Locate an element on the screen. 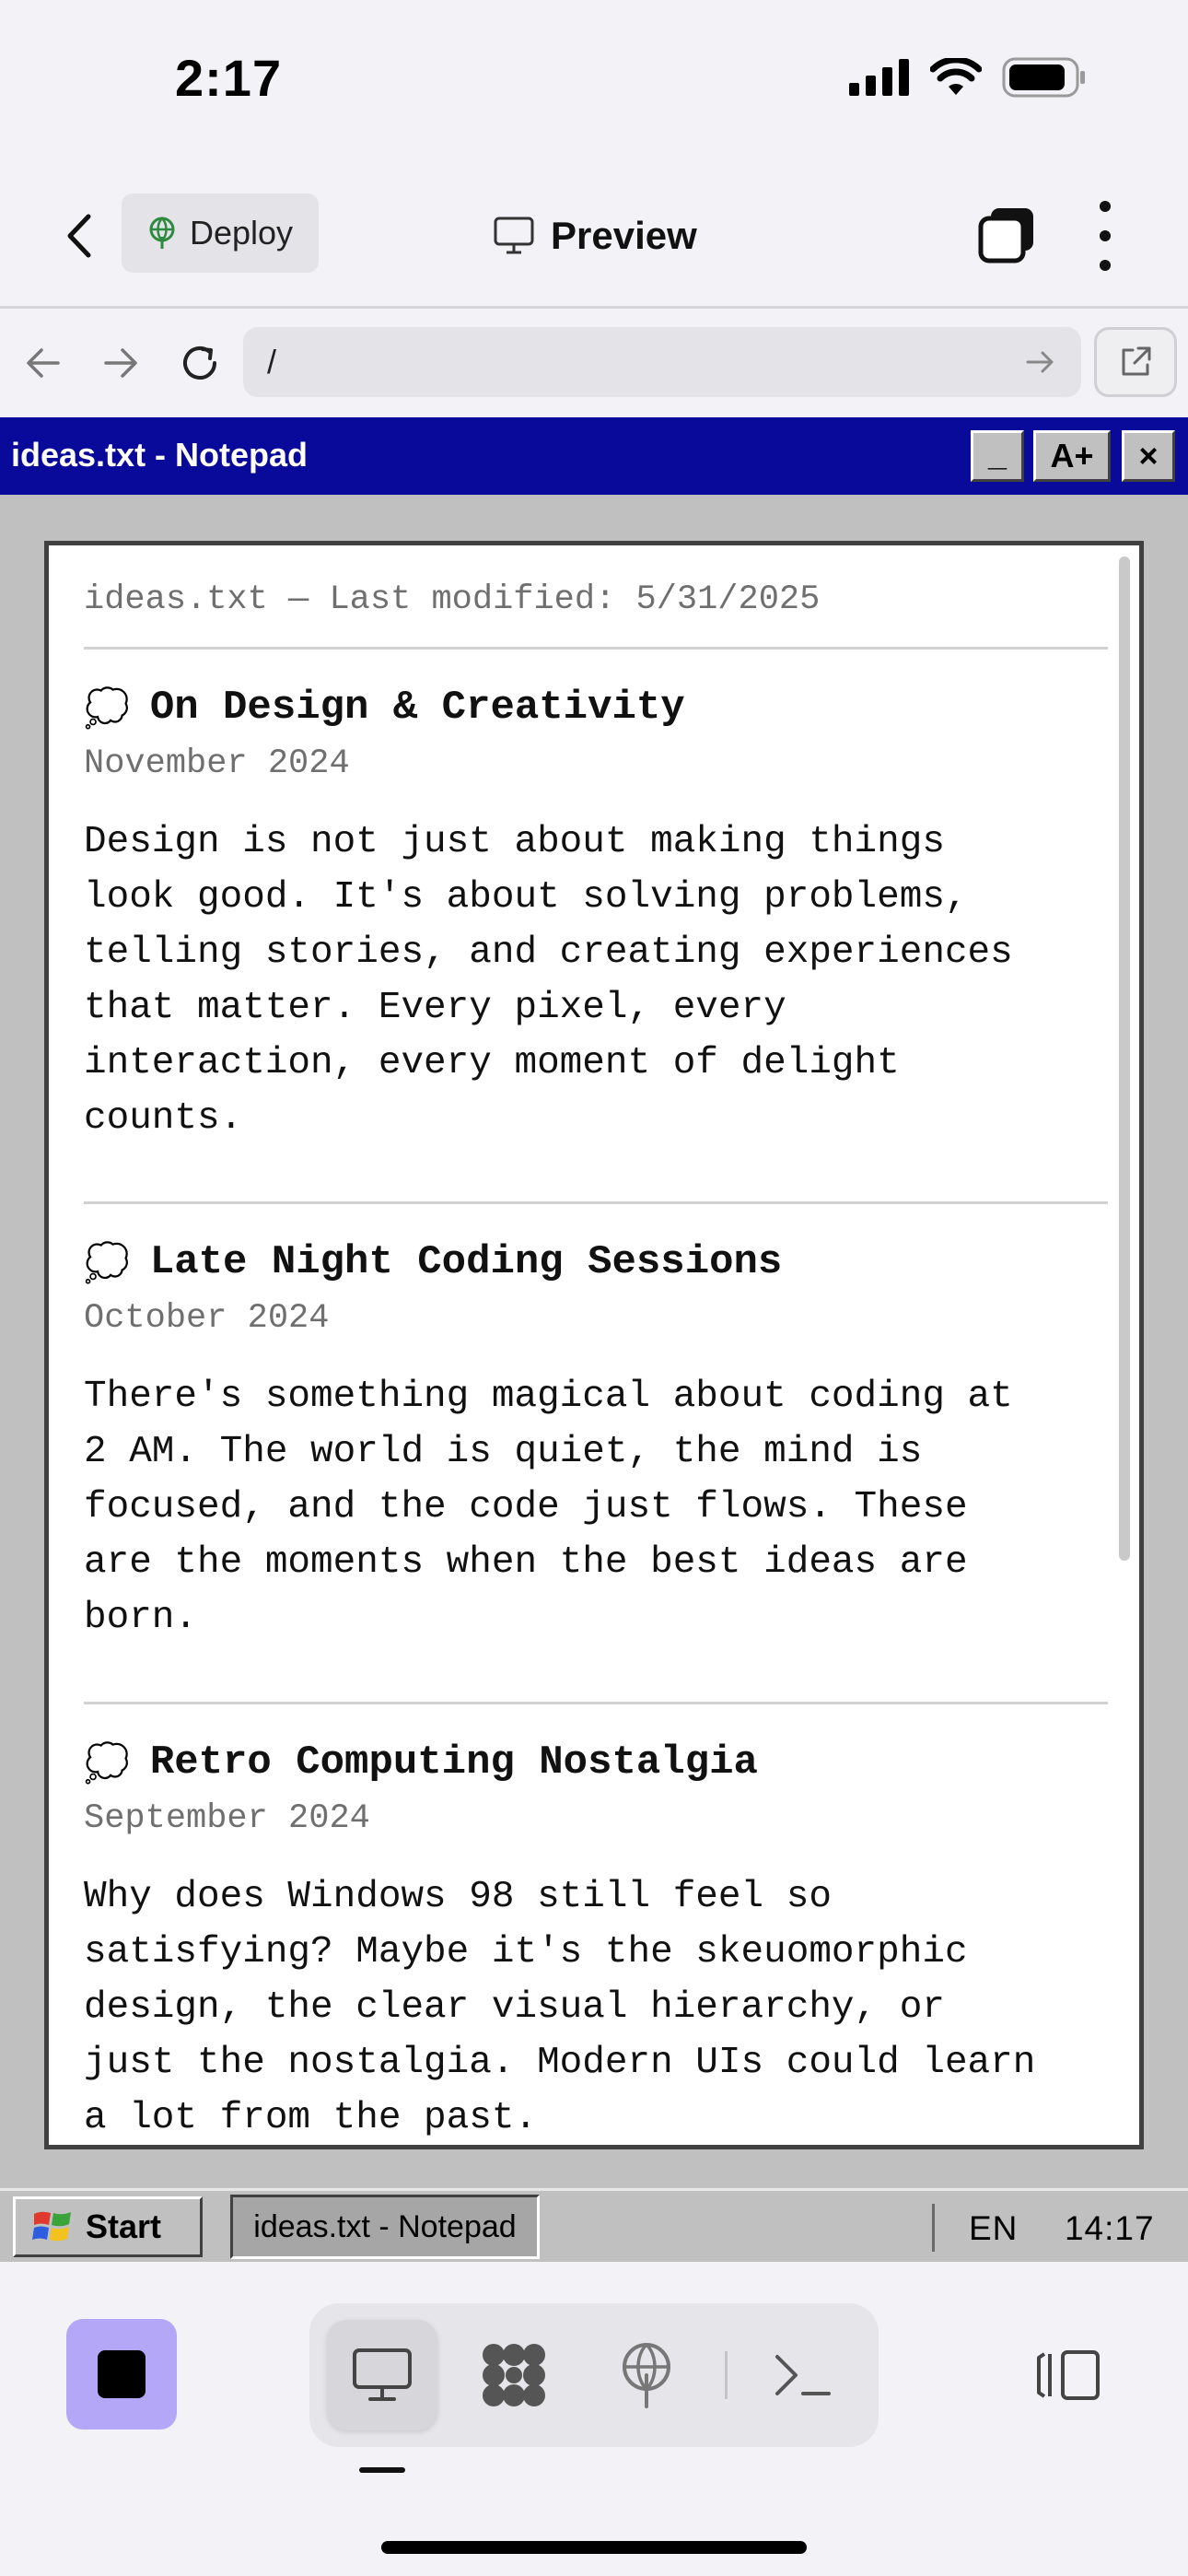 Image resolution: width=1188 pixels, height=2576 pixels. notepad-titlebar: ideas.txt - Notepad _ A+ × is located at coordinates (594, 456).